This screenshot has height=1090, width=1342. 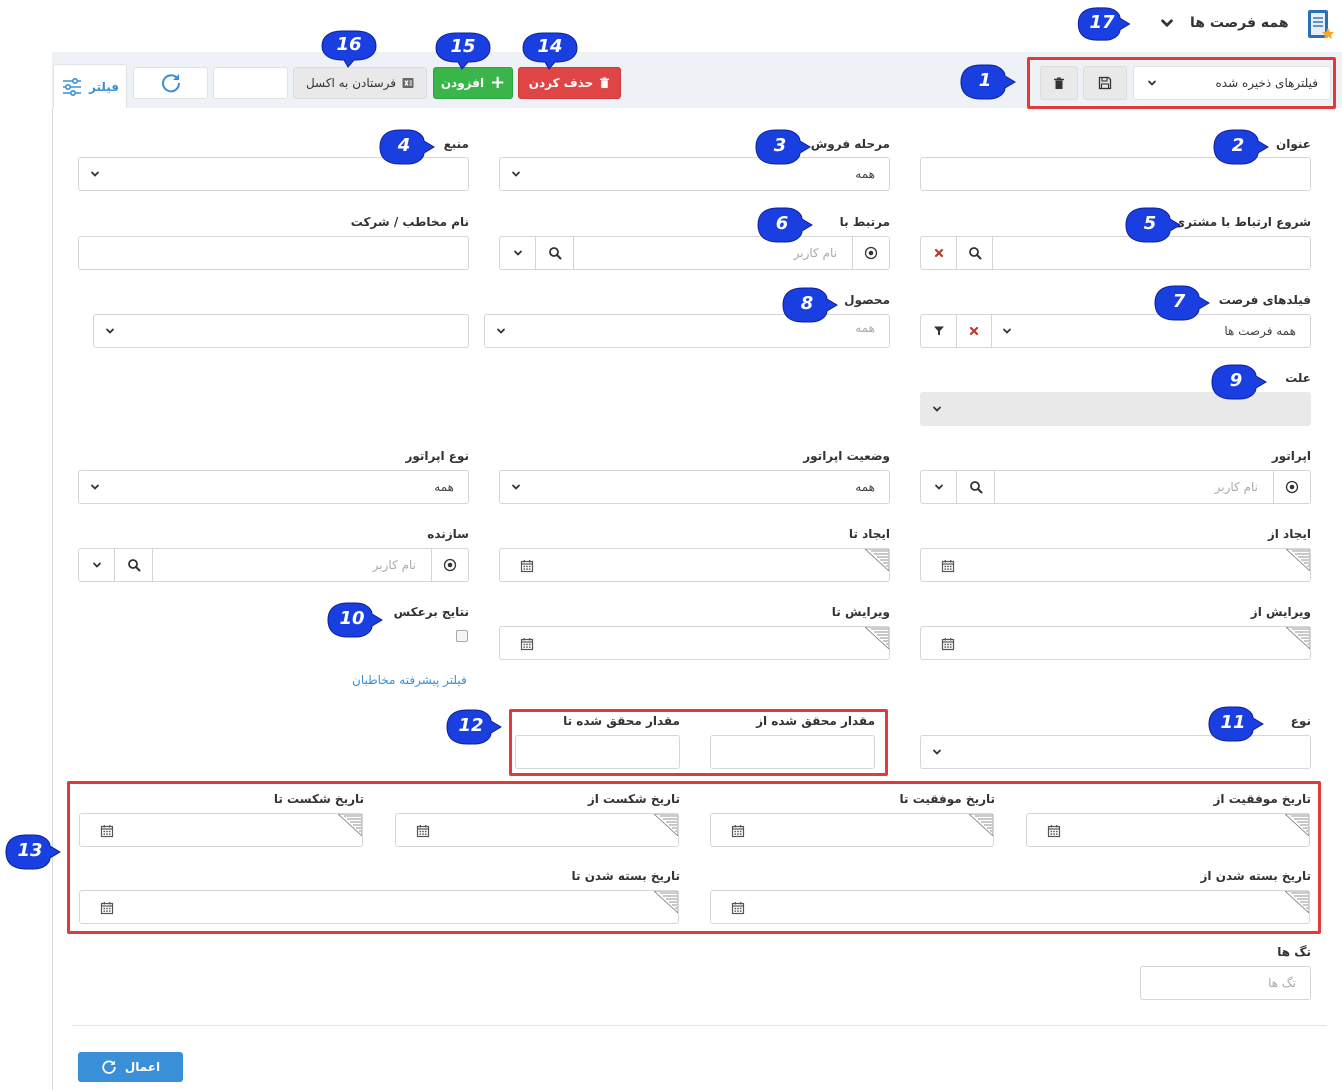 I want to click on created-from-date, so click(x=1115, y=565).